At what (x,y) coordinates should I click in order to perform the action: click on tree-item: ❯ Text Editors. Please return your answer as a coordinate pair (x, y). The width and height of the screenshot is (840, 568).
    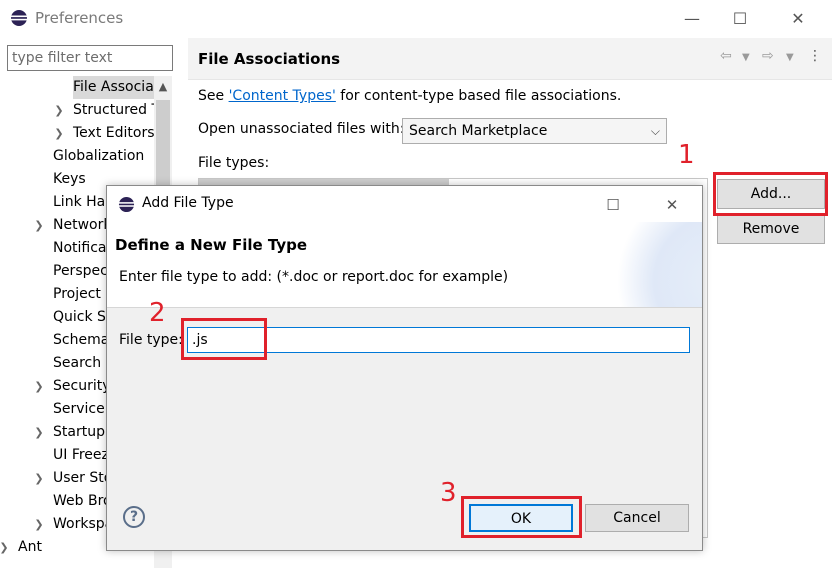
    Looking at the image, I should click on (77, 133).